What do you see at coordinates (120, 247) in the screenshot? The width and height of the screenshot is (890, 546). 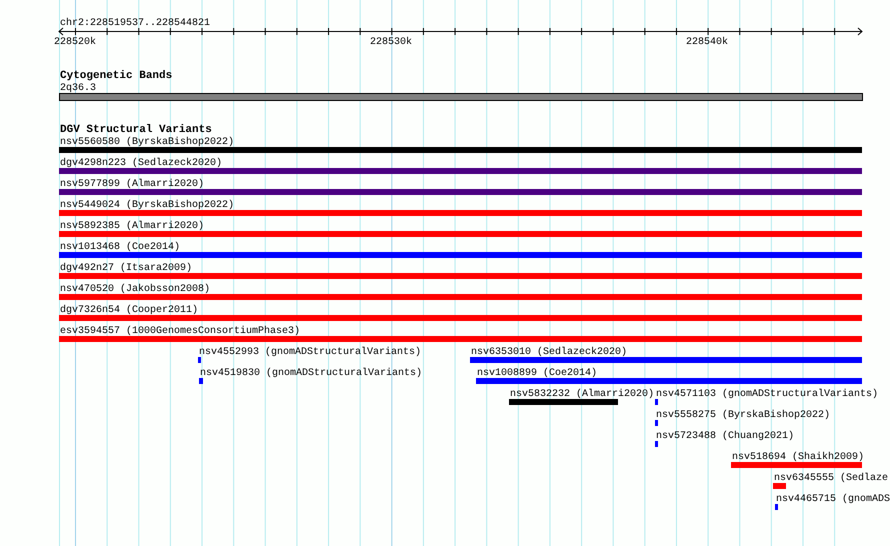 I see `feature-label: nsv1013468 (Coe2014)` at bounding box center [120, 247].